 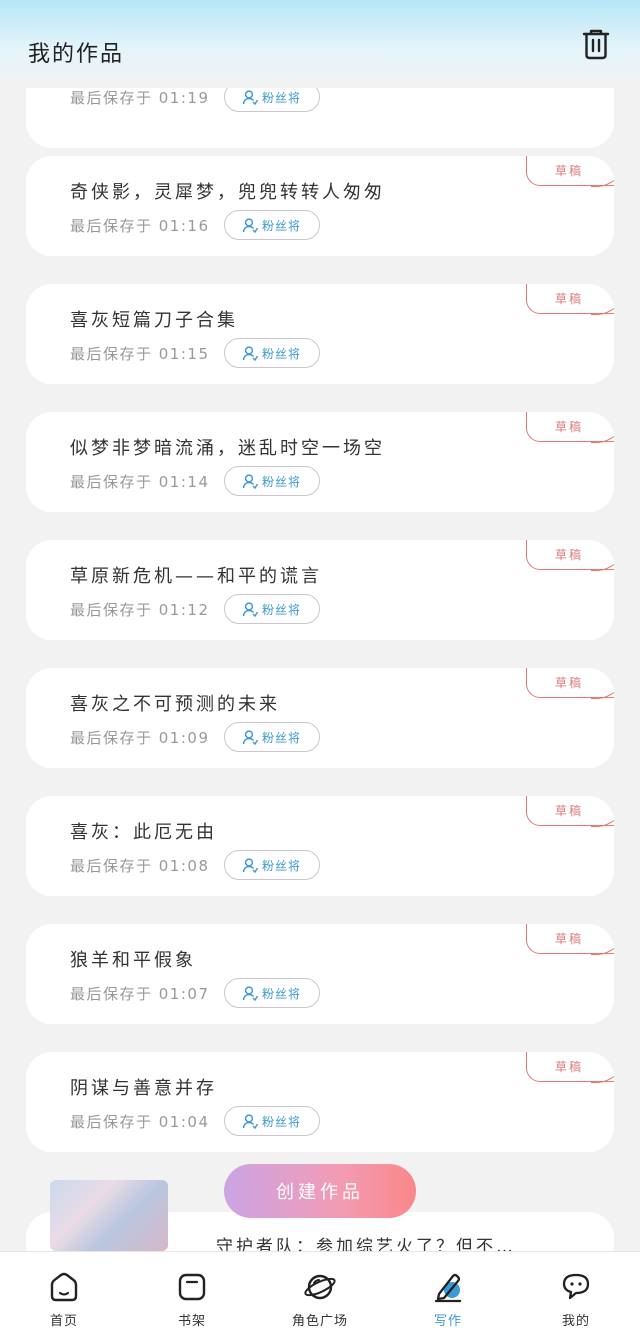 I want to click on work-title: 喜灰短篇刀子合集, so click(x=154, y=320).